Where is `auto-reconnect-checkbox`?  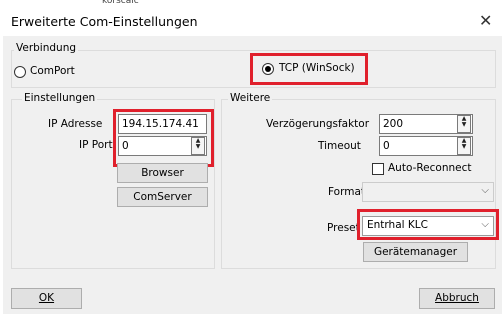
auto-reconnect-checkbox is located at coordinates (378, 169).